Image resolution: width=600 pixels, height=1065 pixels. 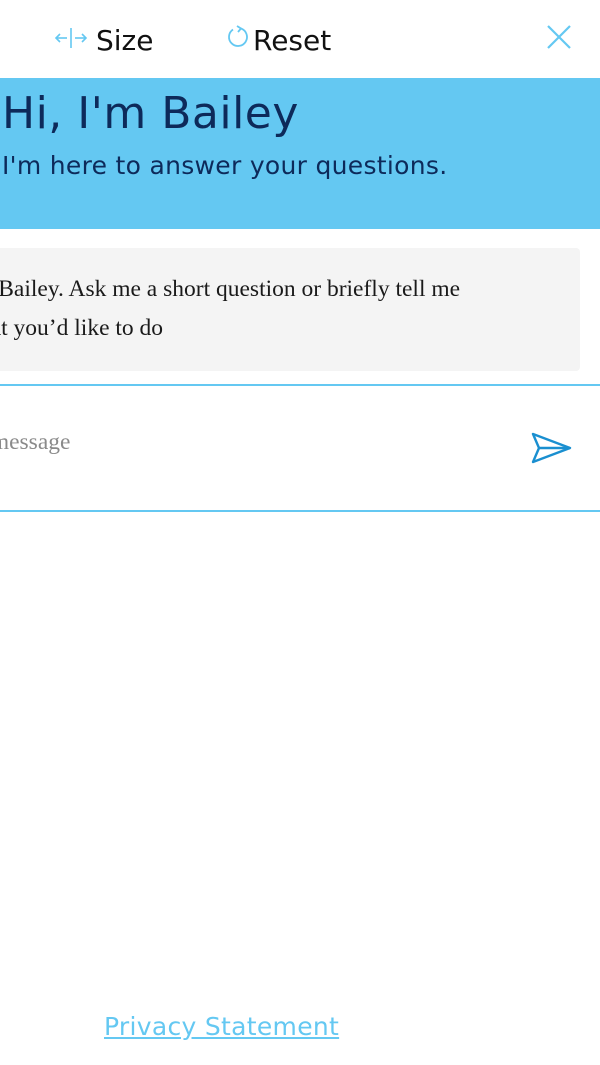 I want to click on size-label: Size, so click(x=125, y=40).